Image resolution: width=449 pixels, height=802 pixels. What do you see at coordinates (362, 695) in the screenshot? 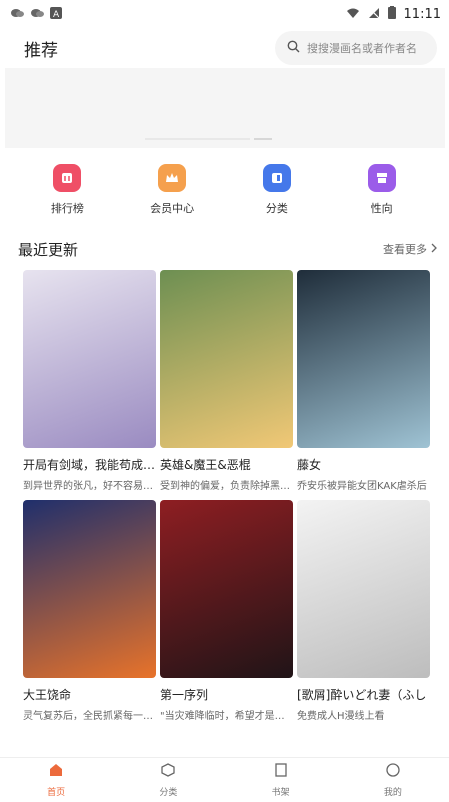
I see `comic-title: [歌屑]酔いどれ妻（ふし` at bounding box center [362, 695].